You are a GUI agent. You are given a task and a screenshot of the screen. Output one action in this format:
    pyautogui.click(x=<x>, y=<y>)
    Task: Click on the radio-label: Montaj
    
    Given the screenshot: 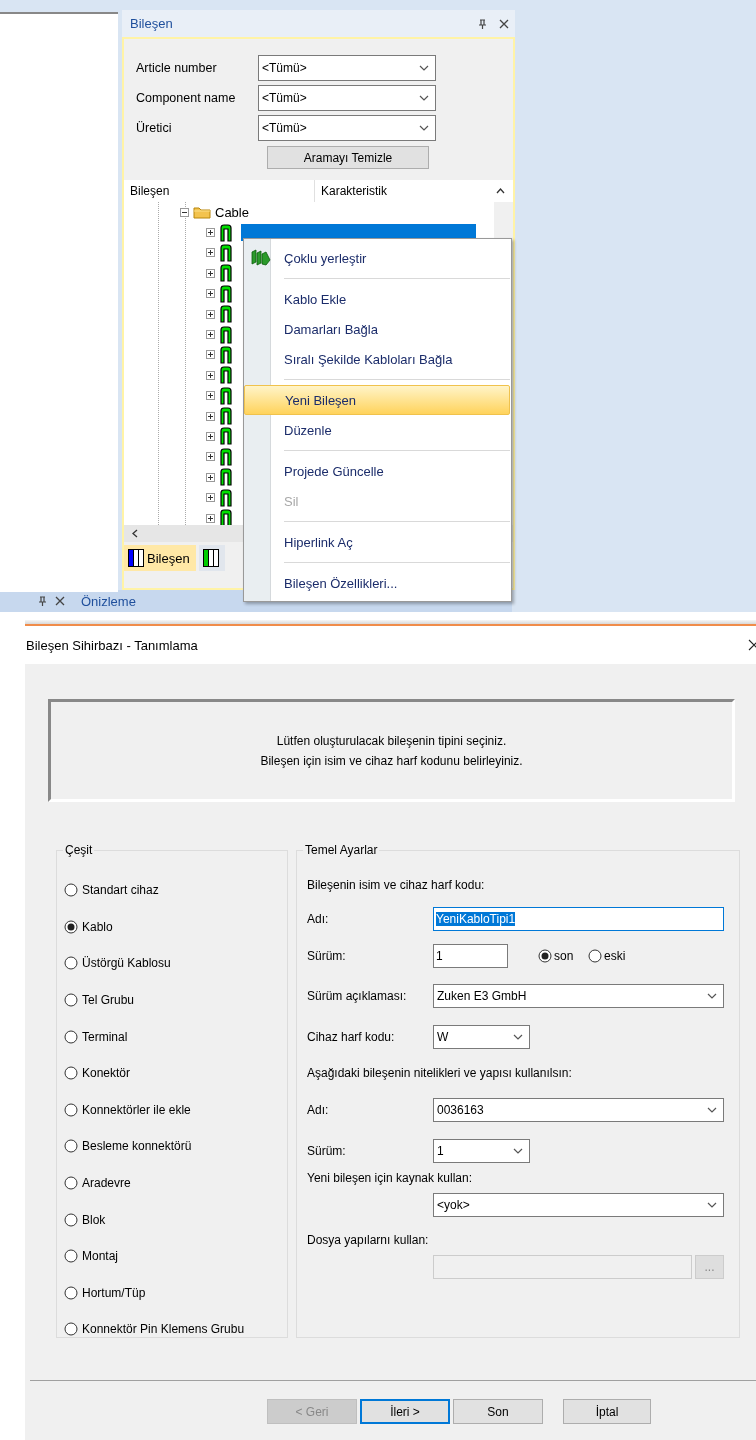 What is the action you would take?
    pyautogui.click(x=100, y=1256)
    